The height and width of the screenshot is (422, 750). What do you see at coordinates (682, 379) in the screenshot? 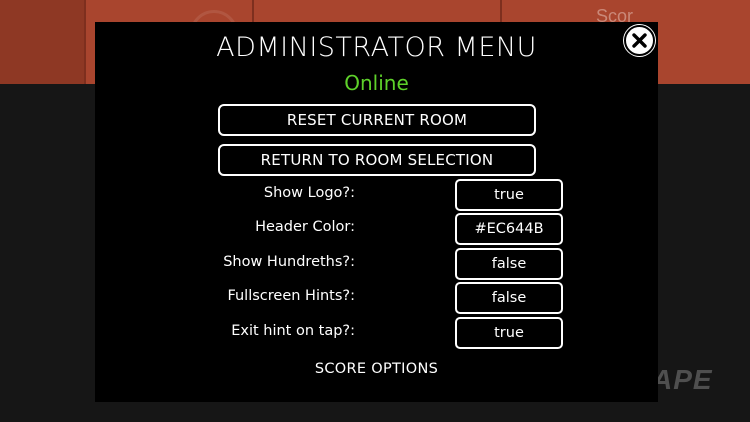
I see `background-logo: APE` at bounding box center [682, 379].